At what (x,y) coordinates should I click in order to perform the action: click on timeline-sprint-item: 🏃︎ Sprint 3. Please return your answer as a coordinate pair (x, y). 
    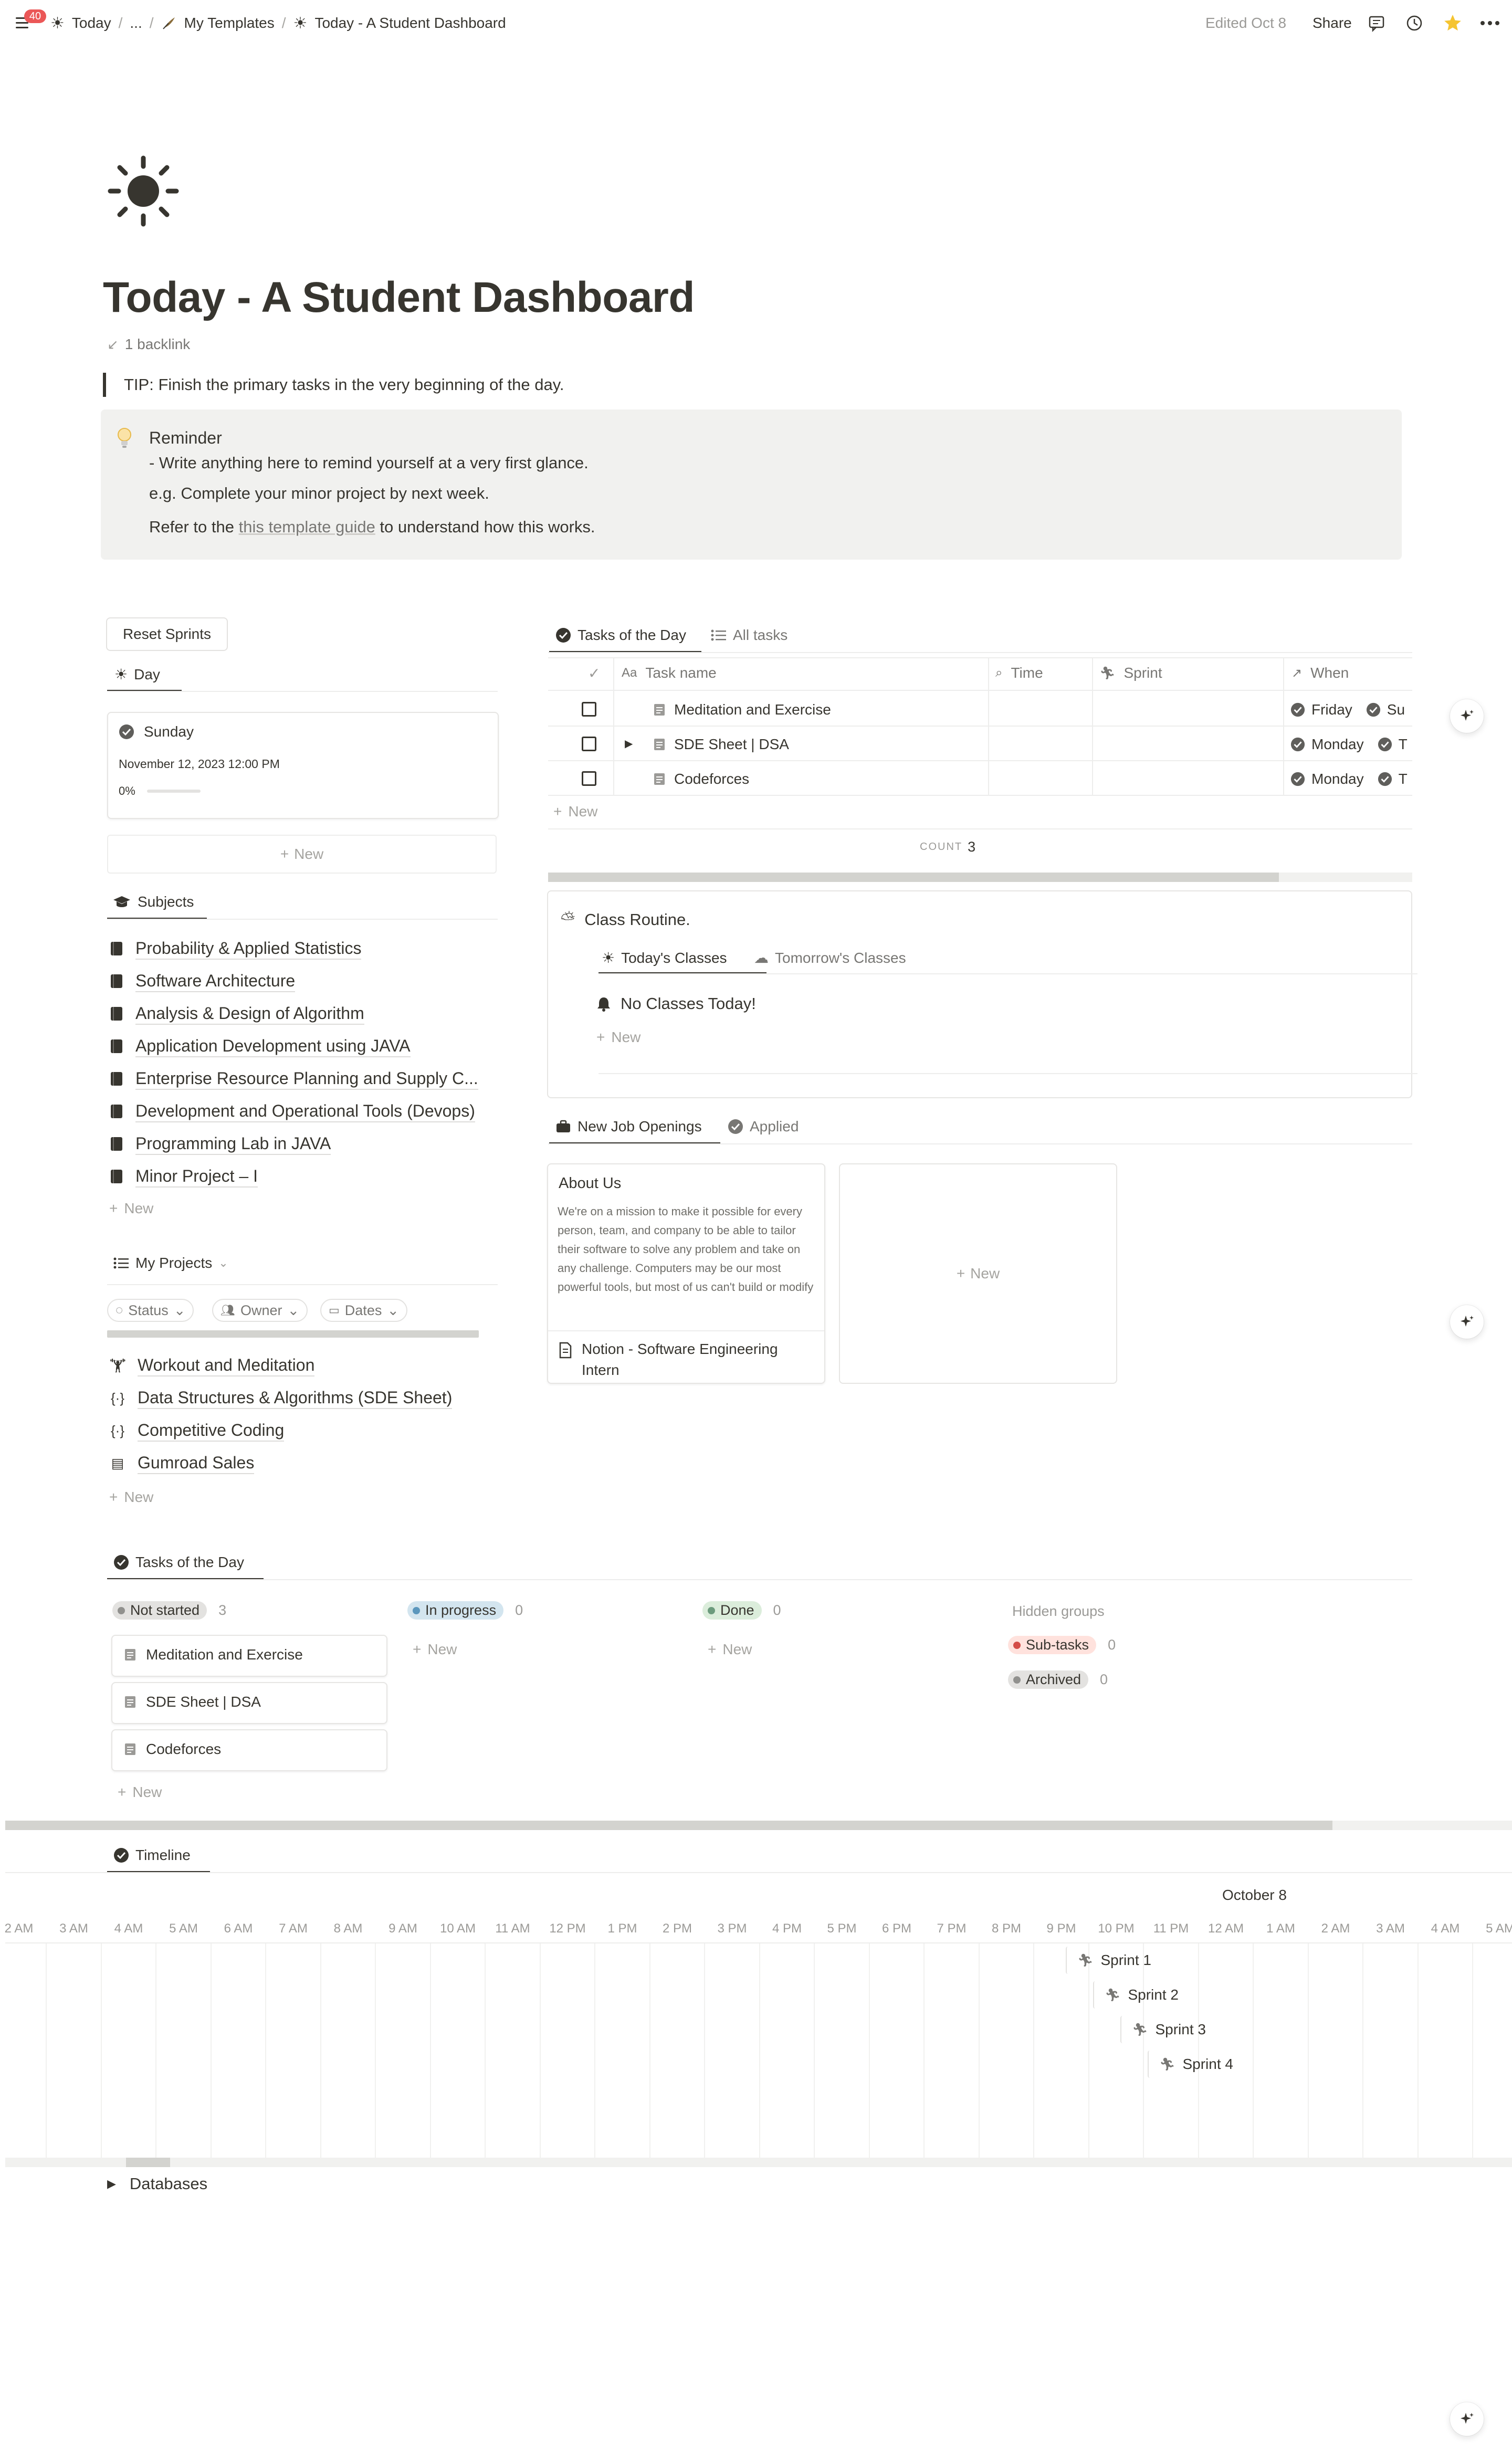
    Looking at the image, I should click on (1163, 2030).